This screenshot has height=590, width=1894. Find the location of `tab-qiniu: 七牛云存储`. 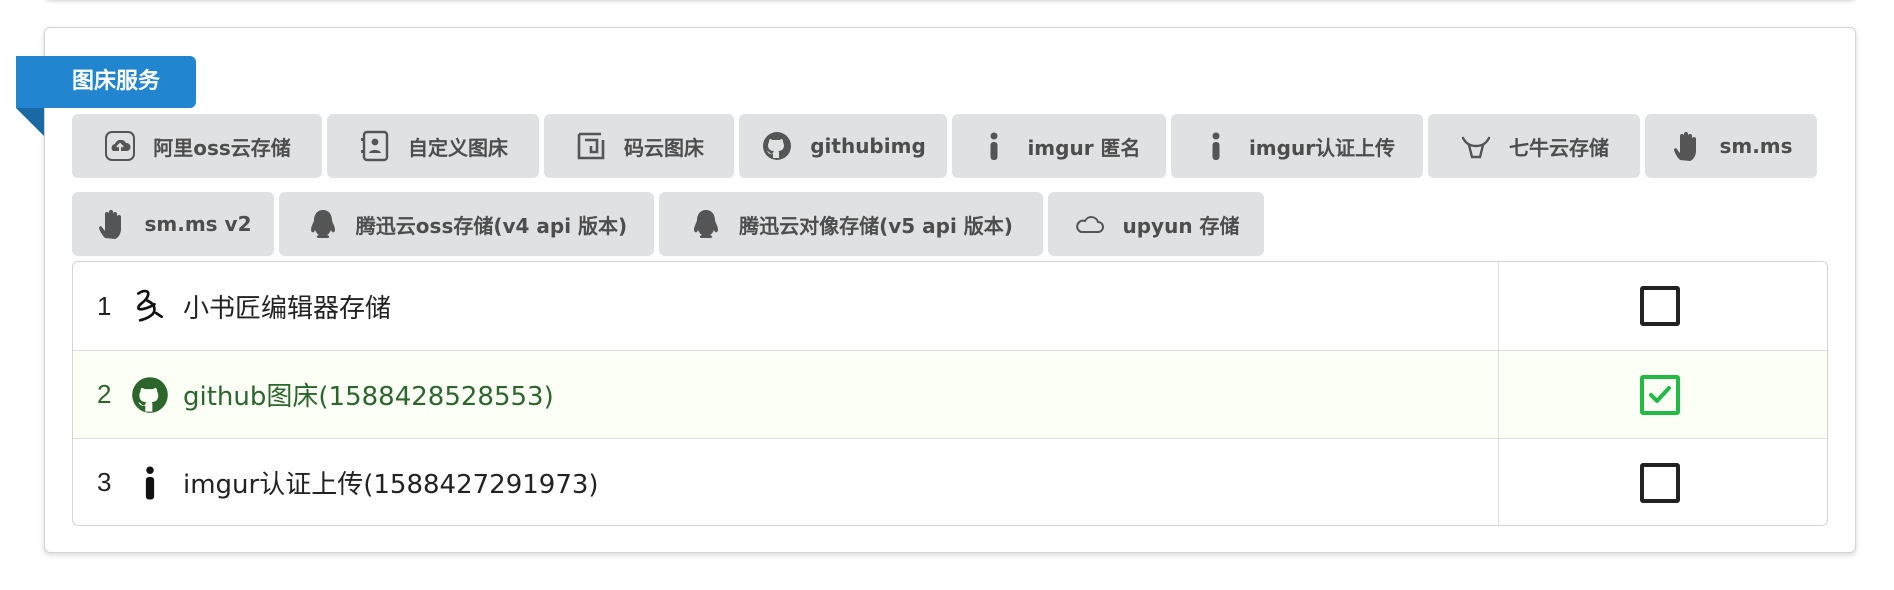

tab-qiniu: 七牛云存储 is located at coordinates (1534, 146).